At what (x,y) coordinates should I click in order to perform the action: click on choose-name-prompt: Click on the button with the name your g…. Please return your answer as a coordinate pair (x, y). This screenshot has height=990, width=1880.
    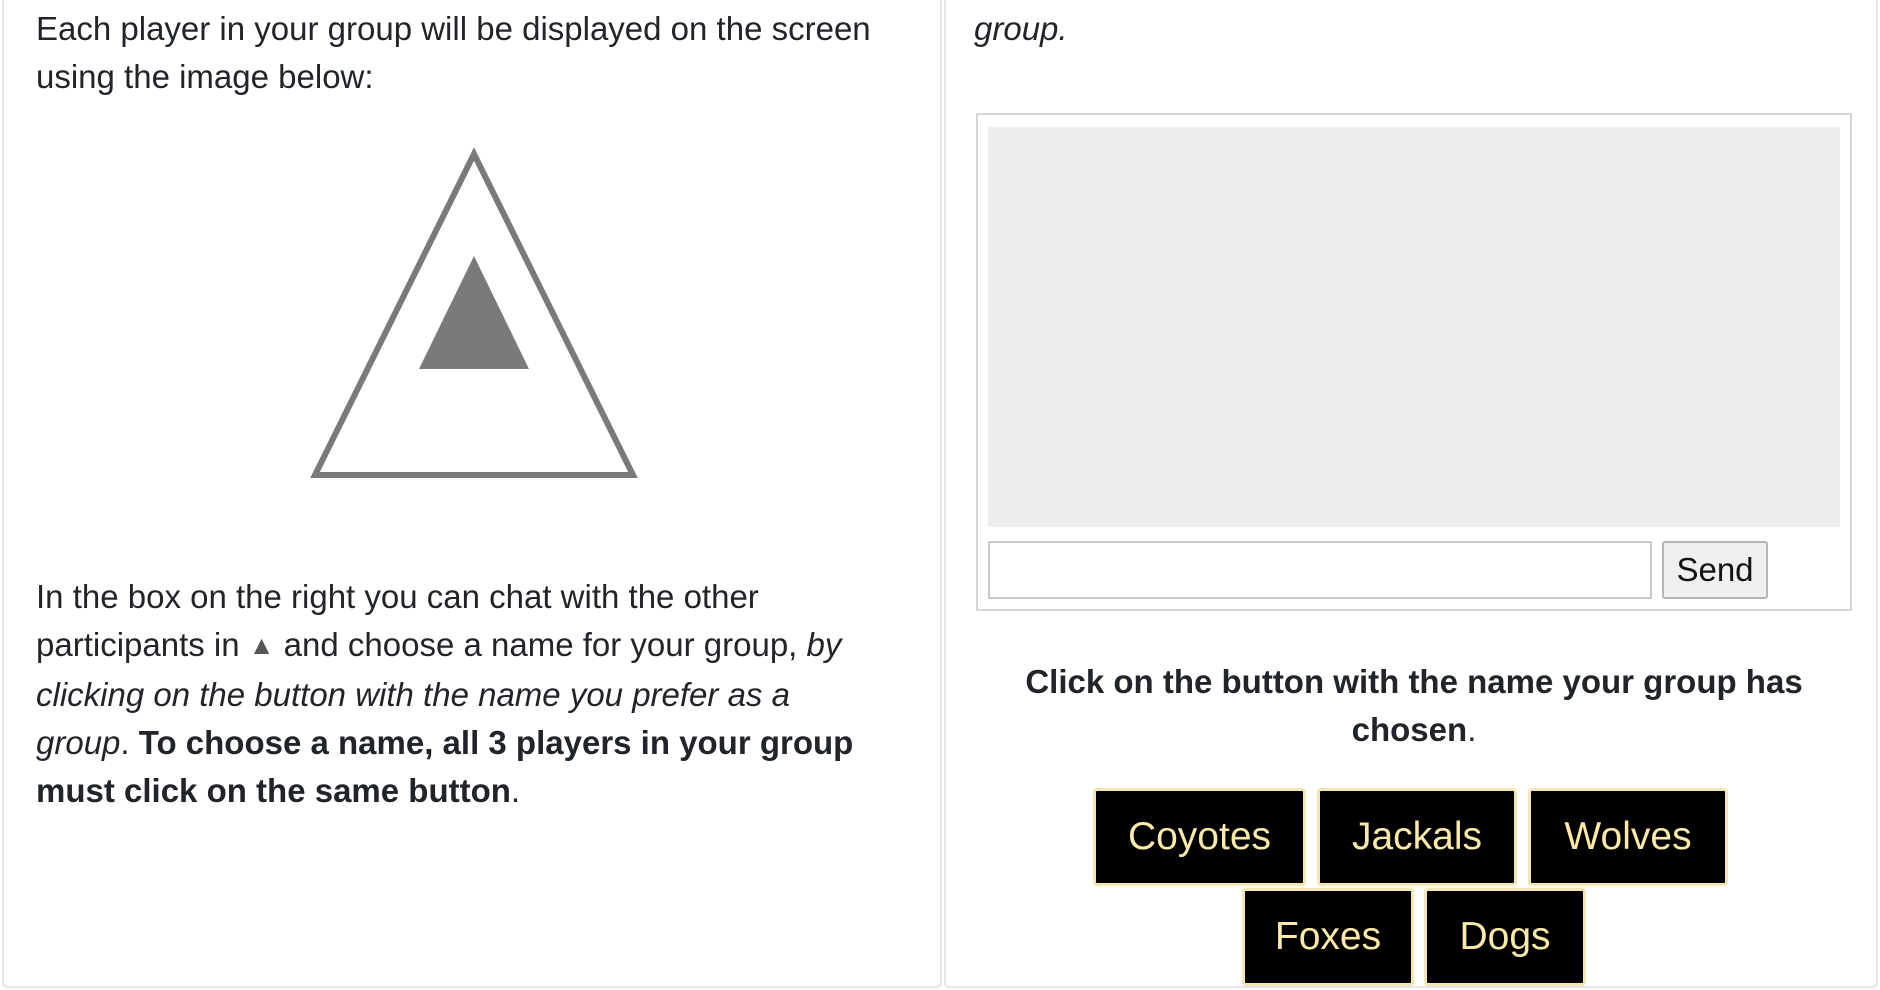
    Looking at the image, I should click on (1414, 706).